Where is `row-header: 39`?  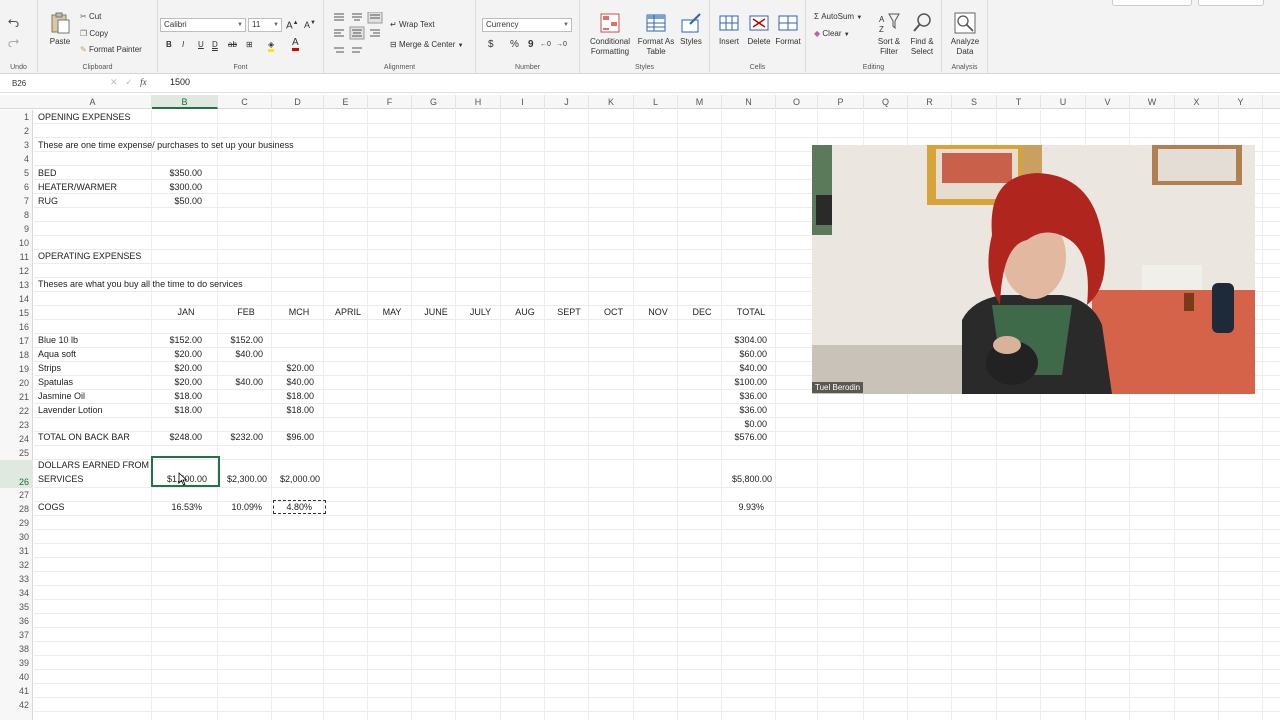 row-header: 39 is located at coordinates (16, 663).